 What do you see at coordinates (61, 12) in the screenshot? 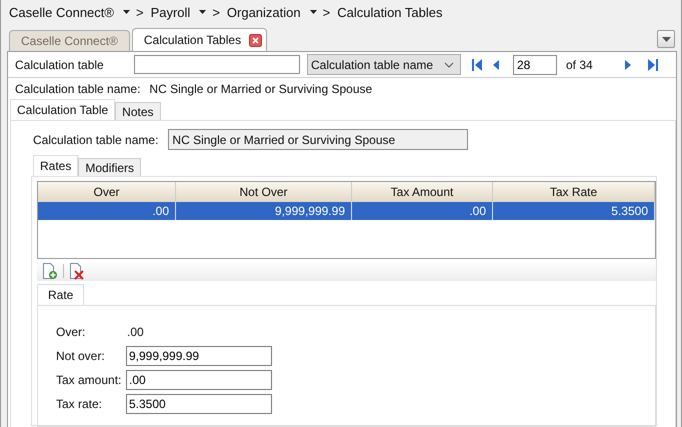
I see `breadcrumb-link: Caselle Connect®` at bounding box center [61, 12].